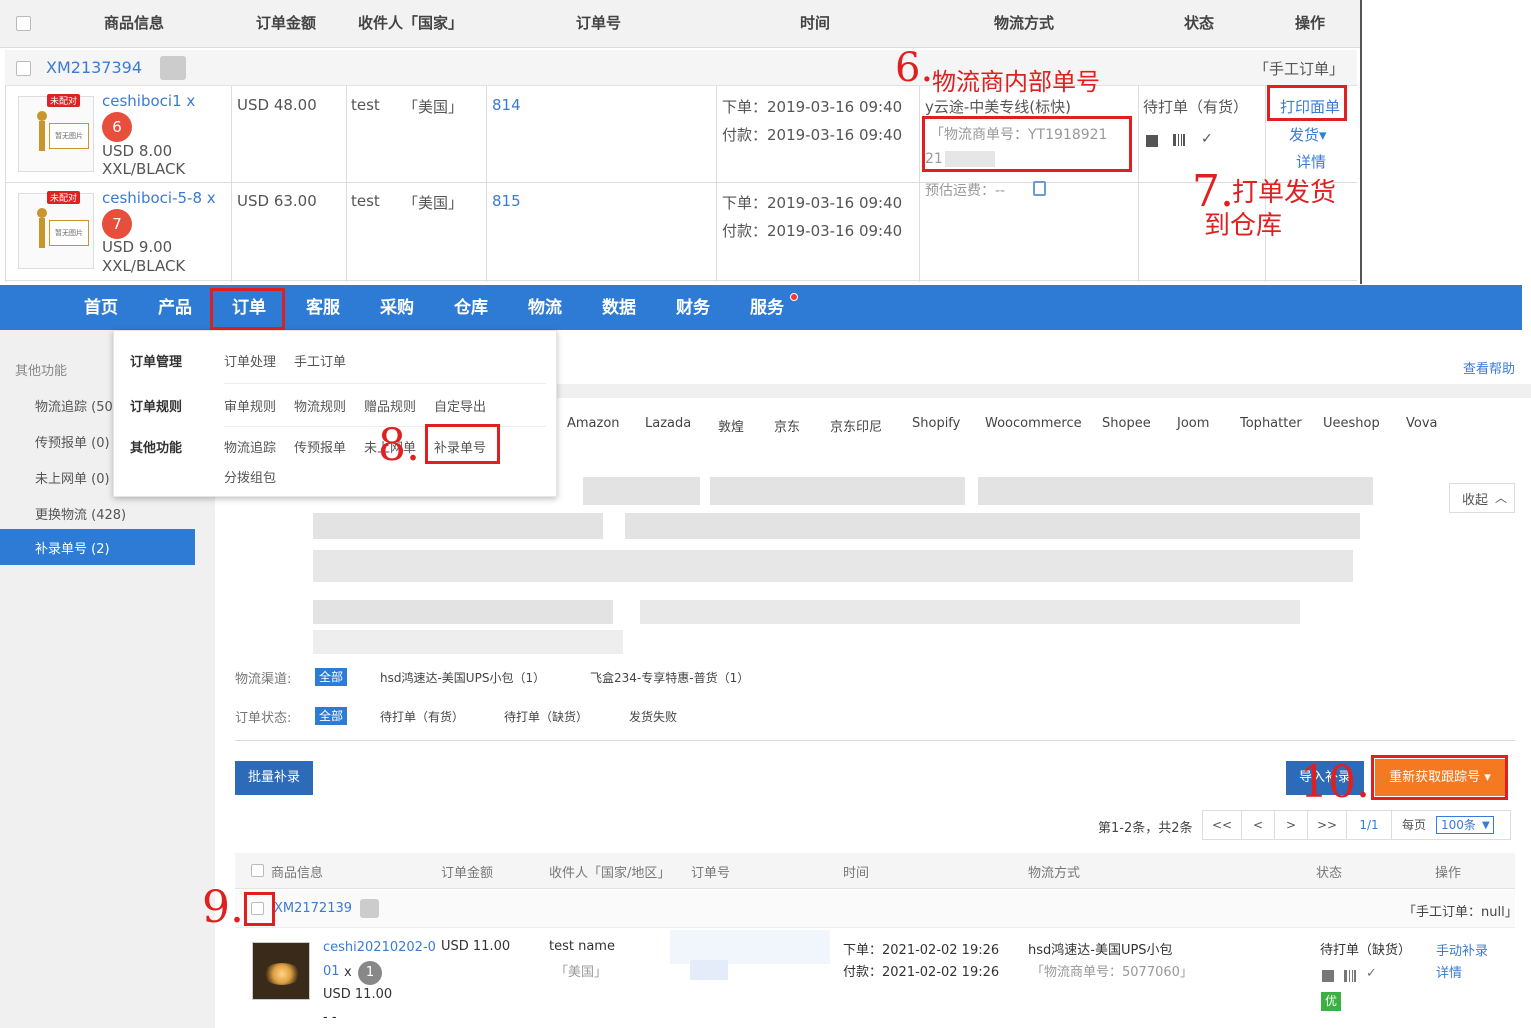 This screenshot has width=1531, height=1028. What do you see at coordinates (506, 105) in the screenshot?
I see `order-no-link: 814` at bounding box center [506, 105].